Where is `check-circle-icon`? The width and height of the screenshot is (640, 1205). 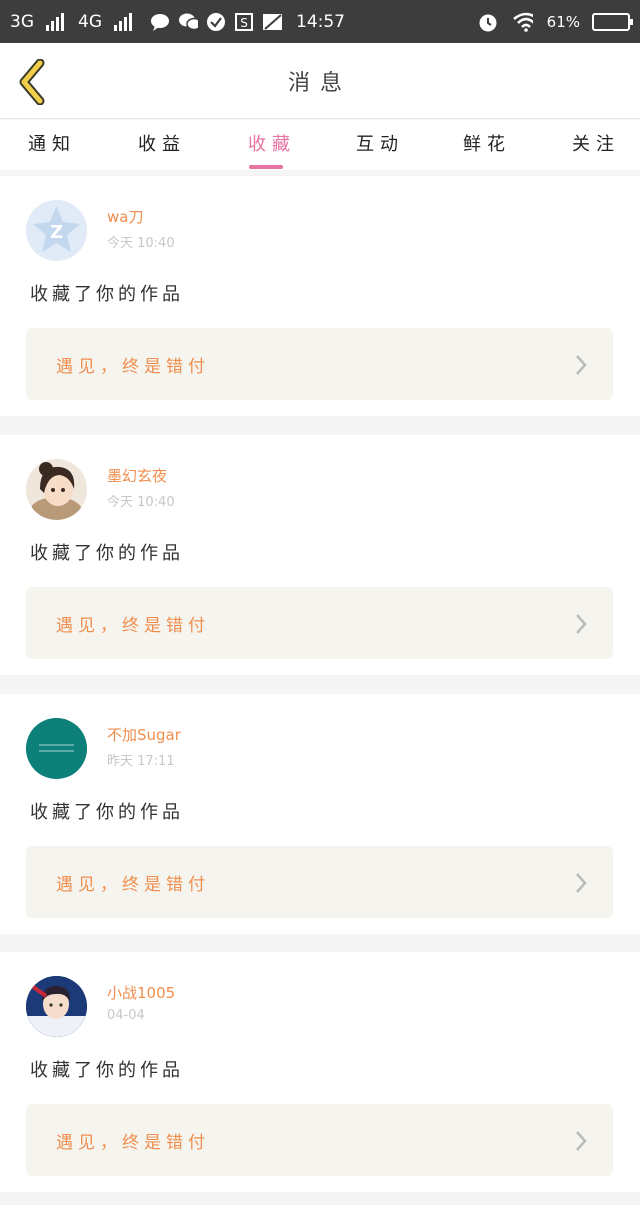
check-circle-icon is located at coordinates (216, 22).